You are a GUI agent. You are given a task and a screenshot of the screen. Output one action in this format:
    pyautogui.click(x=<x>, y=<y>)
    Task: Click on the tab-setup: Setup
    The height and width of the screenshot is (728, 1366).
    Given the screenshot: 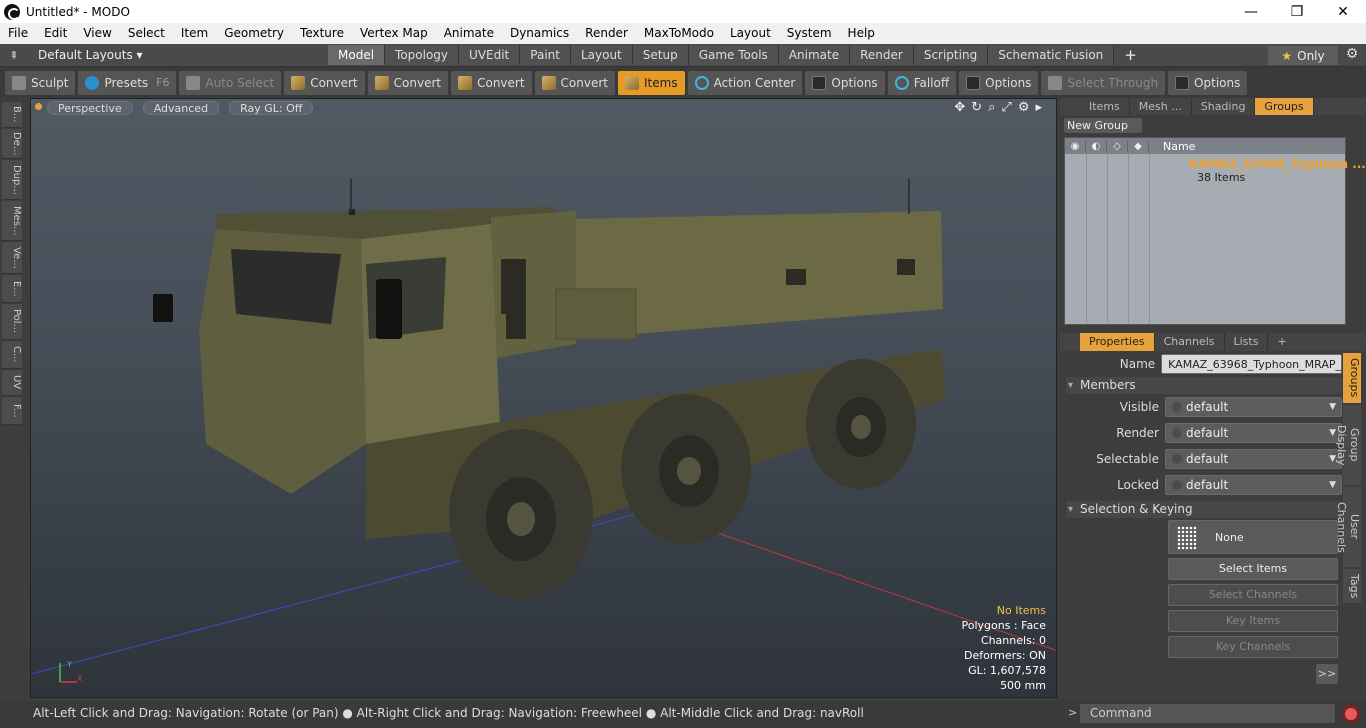 What is the action you would take?
    pyautogui.click(x=660, y=55)
    